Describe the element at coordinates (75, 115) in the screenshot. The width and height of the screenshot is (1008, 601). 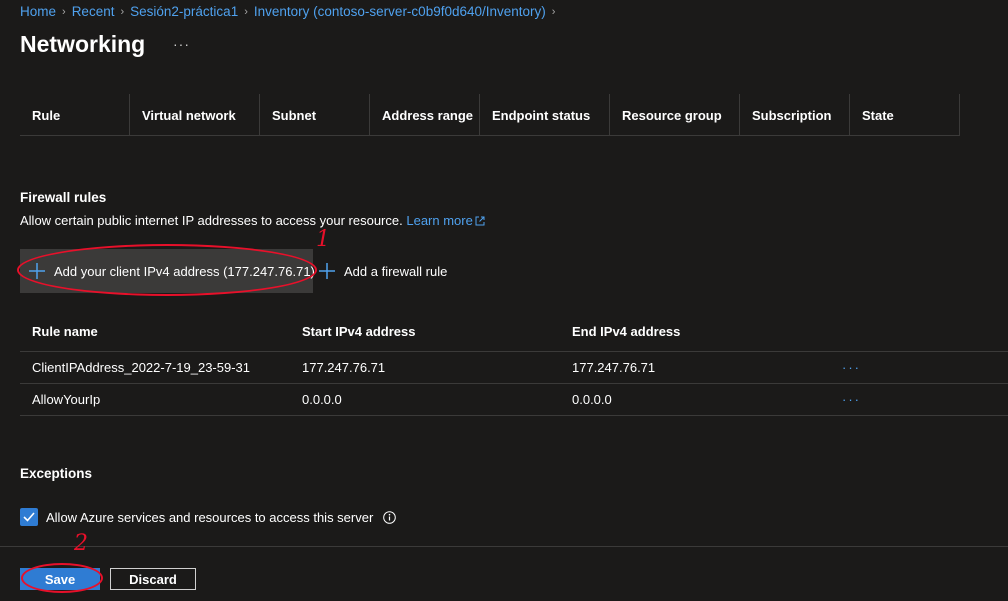
I see `col-rule: Rule` at that location.